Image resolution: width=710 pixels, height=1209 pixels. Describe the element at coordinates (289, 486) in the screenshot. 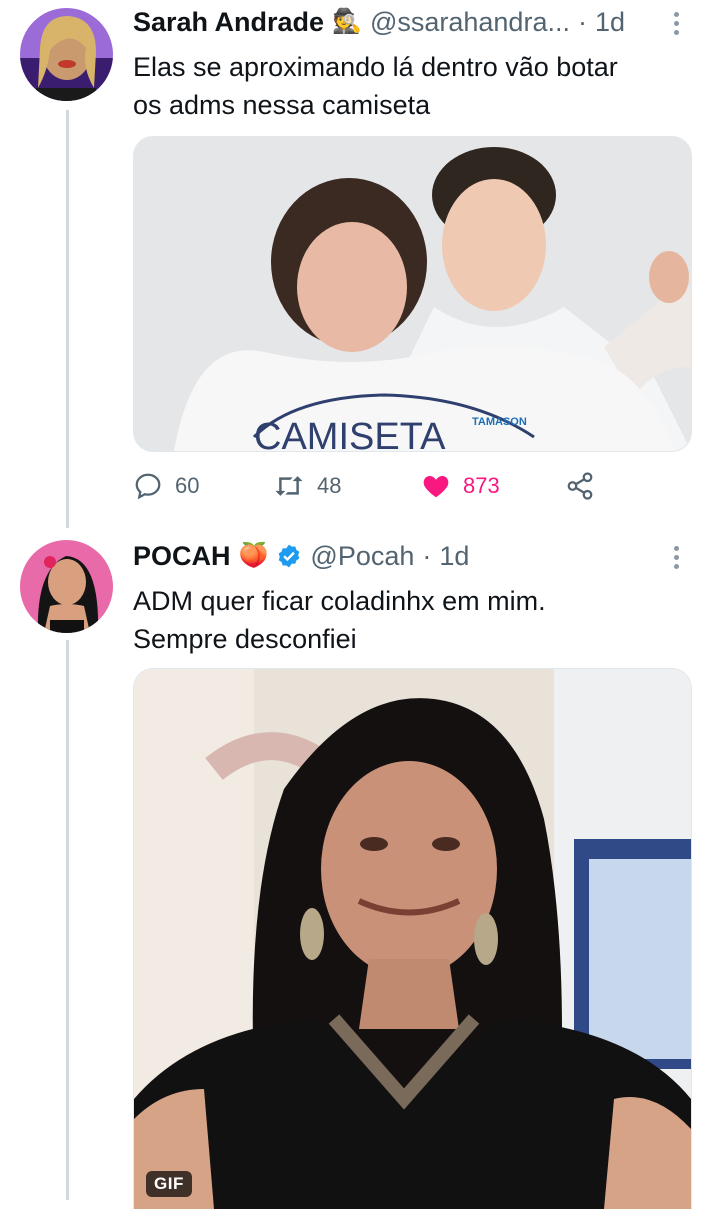

I see `retweet-icon` at that location.